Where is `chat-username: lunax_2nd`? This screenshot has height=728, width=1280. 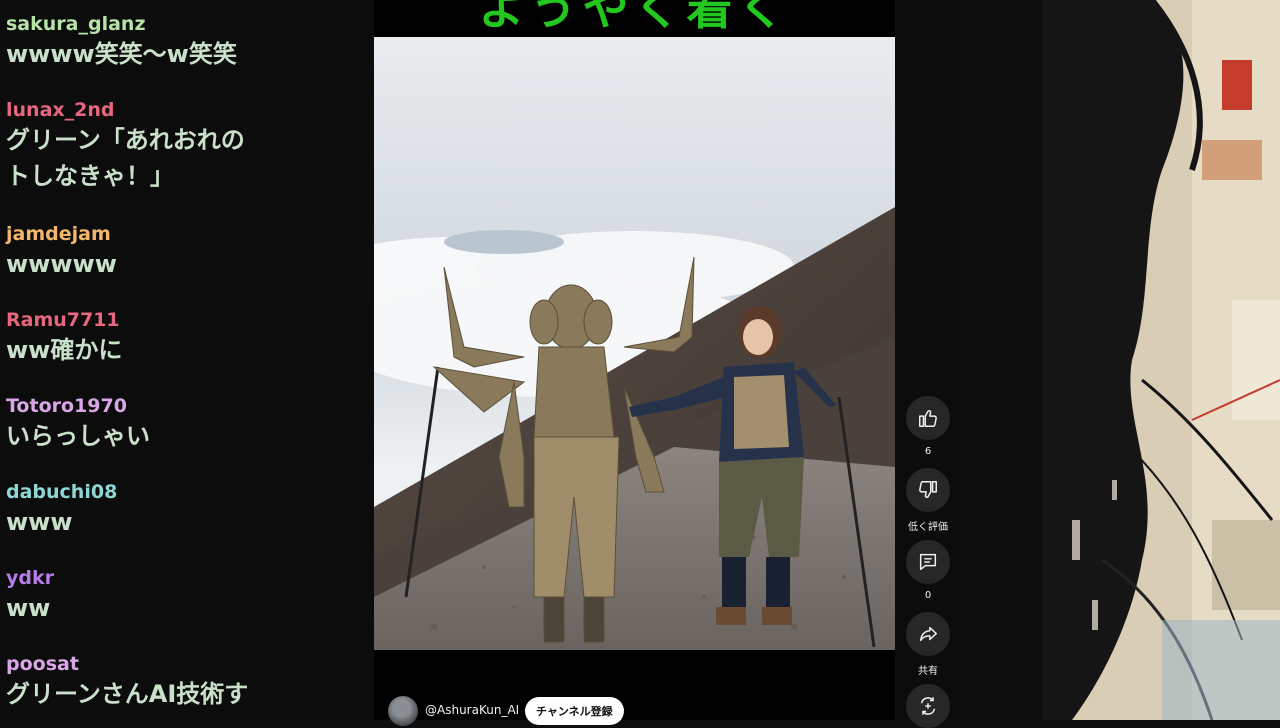 chat-username: lunax_2nd is located at coordinates (186, 110).